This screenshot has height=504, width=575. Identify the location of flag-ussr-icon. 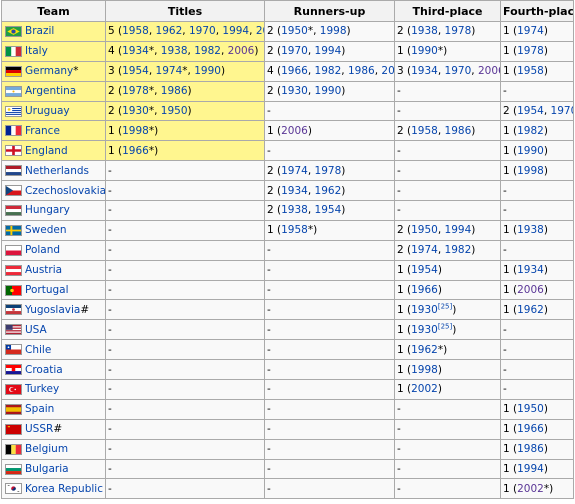
(13, 429).